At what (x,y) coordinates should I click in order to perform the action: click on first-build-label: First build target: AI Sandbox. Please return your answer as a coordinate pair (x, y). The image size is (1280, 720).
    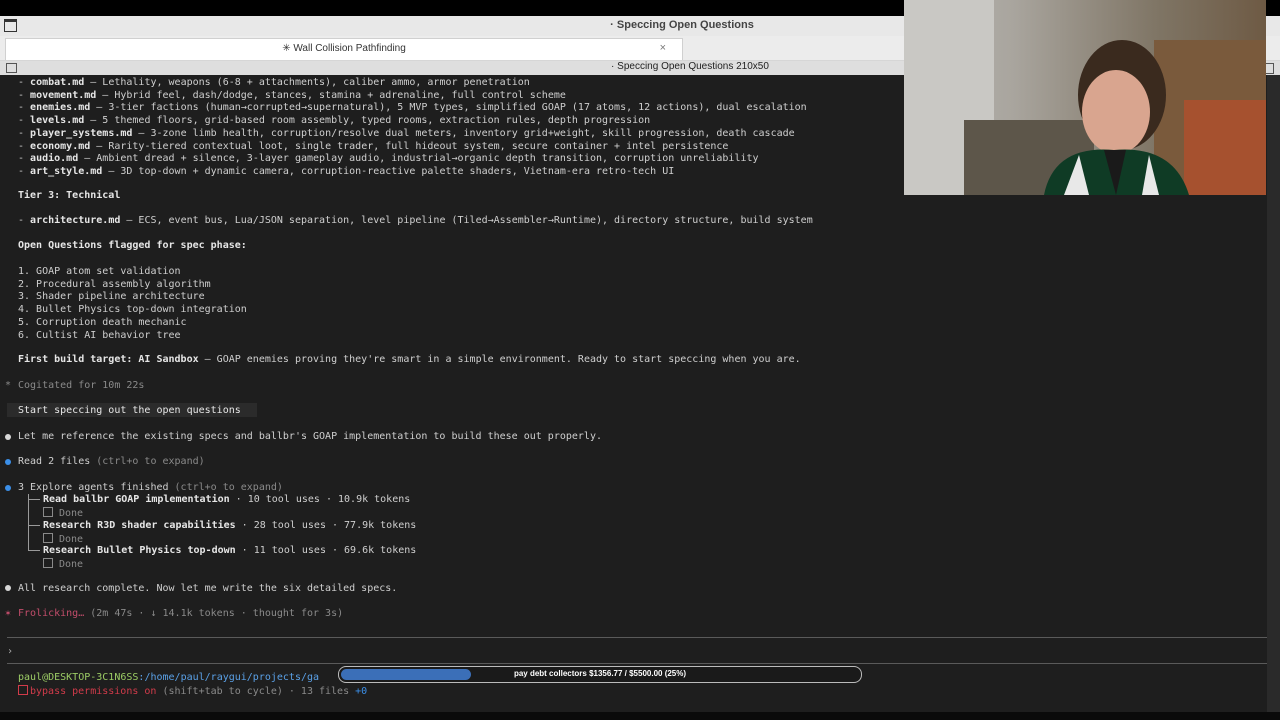
    Looking at the image, I should click on (108, 359).